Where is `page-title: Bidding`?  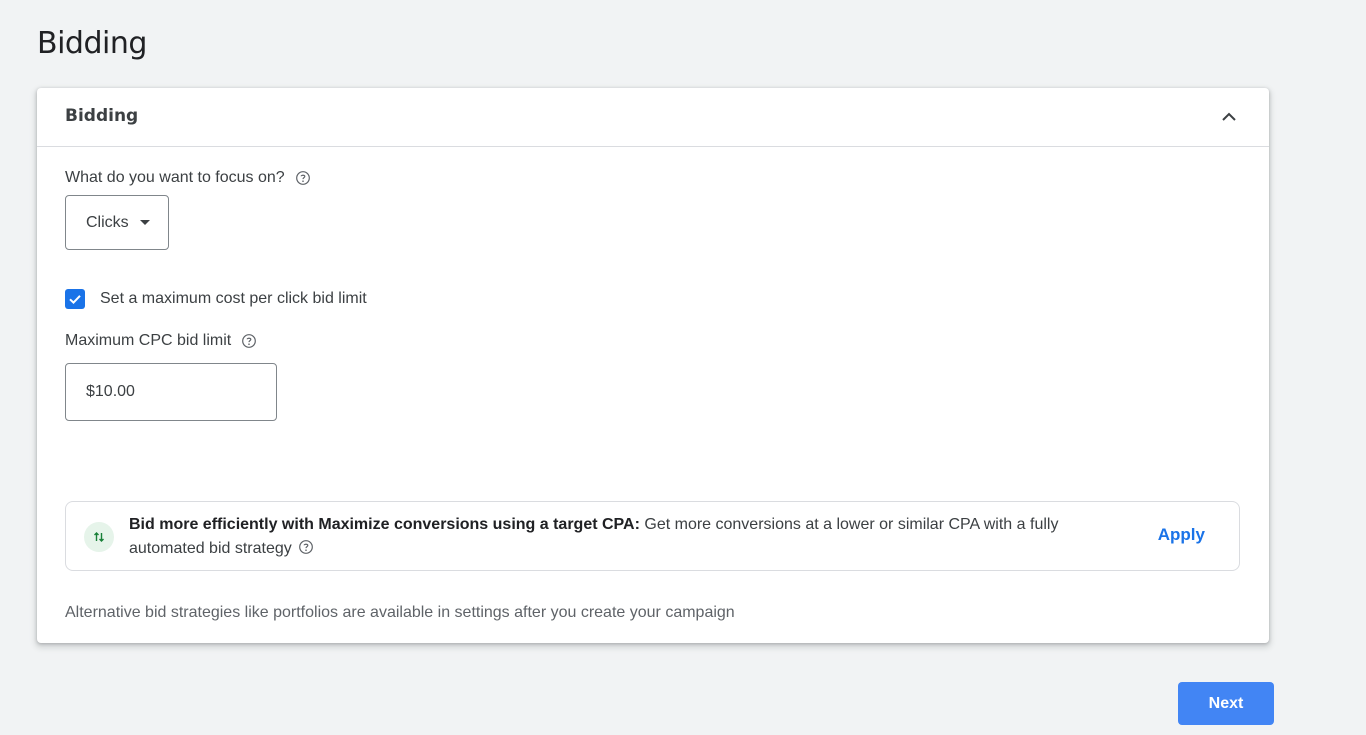
page-title: Bidding is located at coordinates (92, 43).